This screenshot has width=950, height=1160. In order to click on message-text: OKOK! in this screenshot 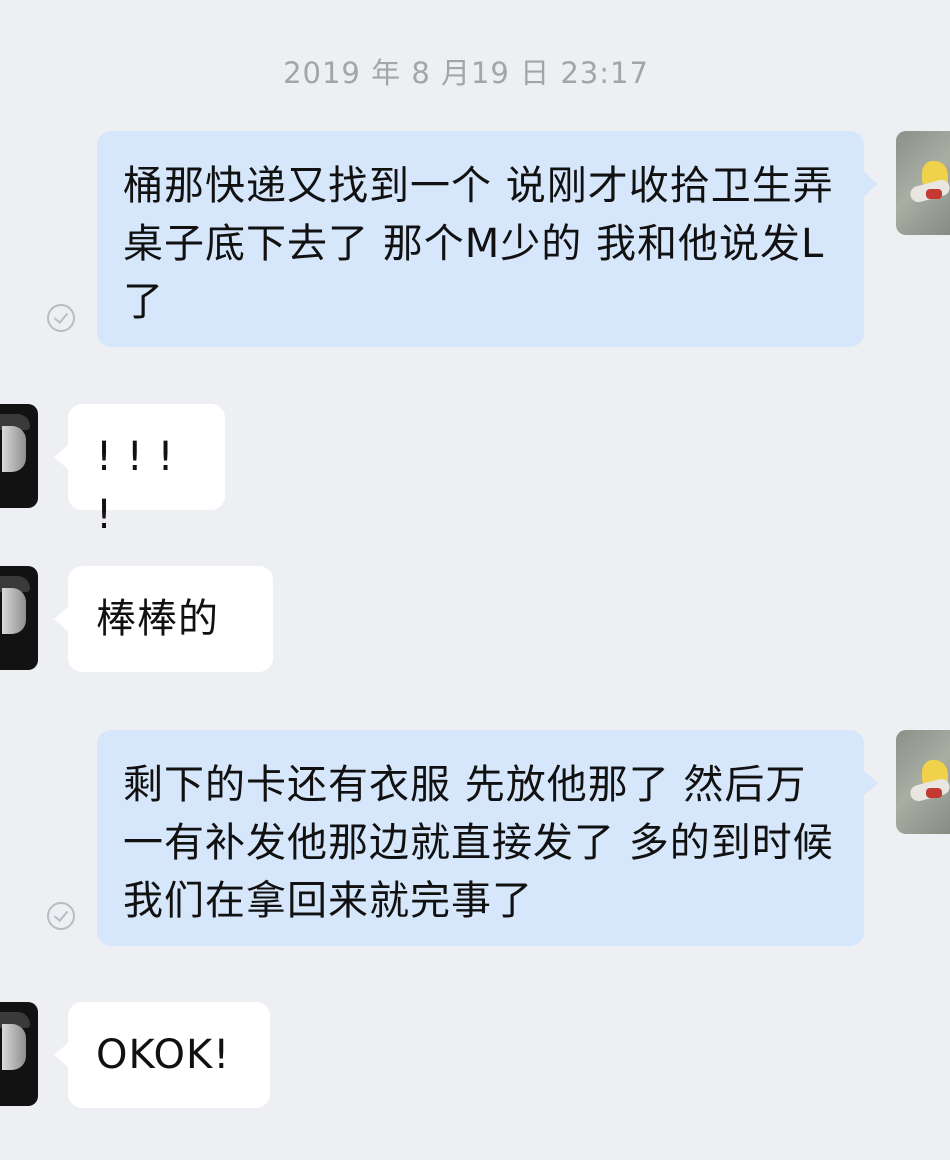, I will do `click(163, 1055)`.